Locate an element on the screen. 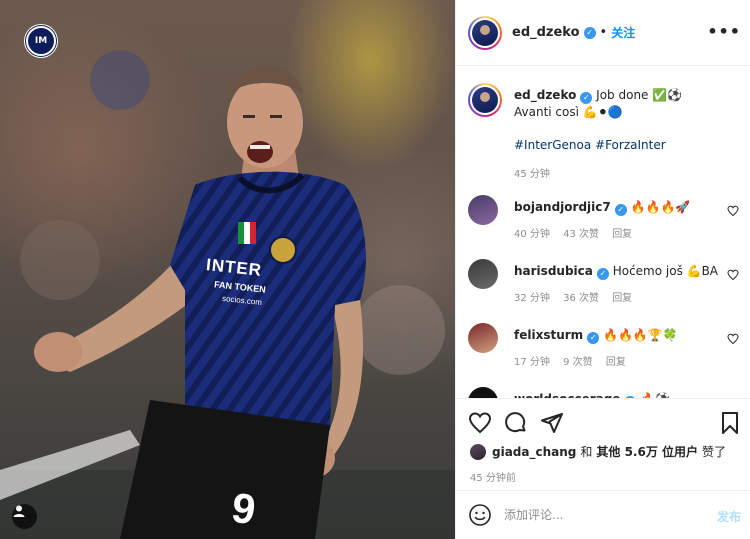  person-icon is located at coordinates (19, 511).